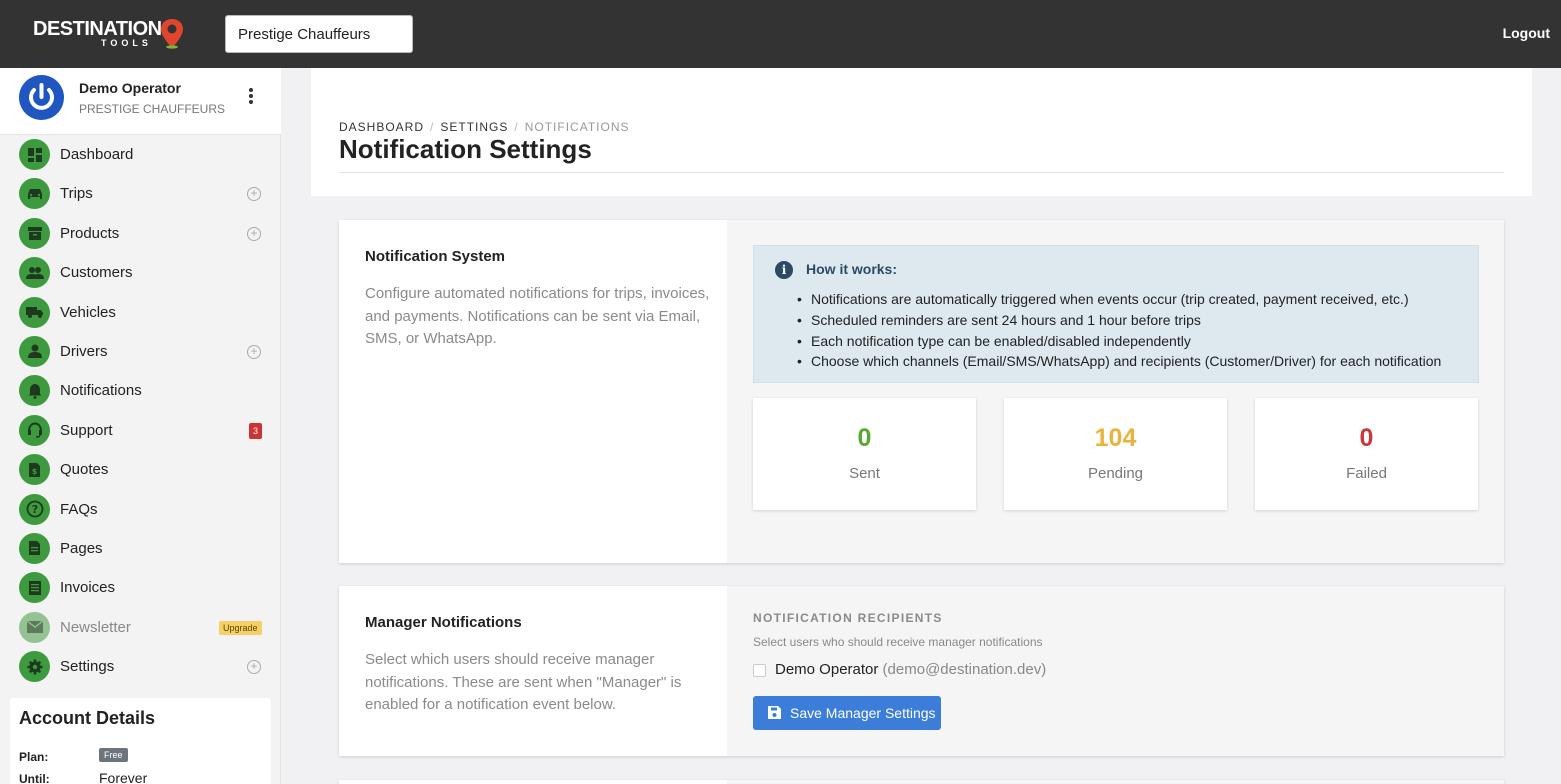 The image size is (1561, 784). Describe the element at coordinates (34, 548) in the screenshot. I see `file-icon` at that location.